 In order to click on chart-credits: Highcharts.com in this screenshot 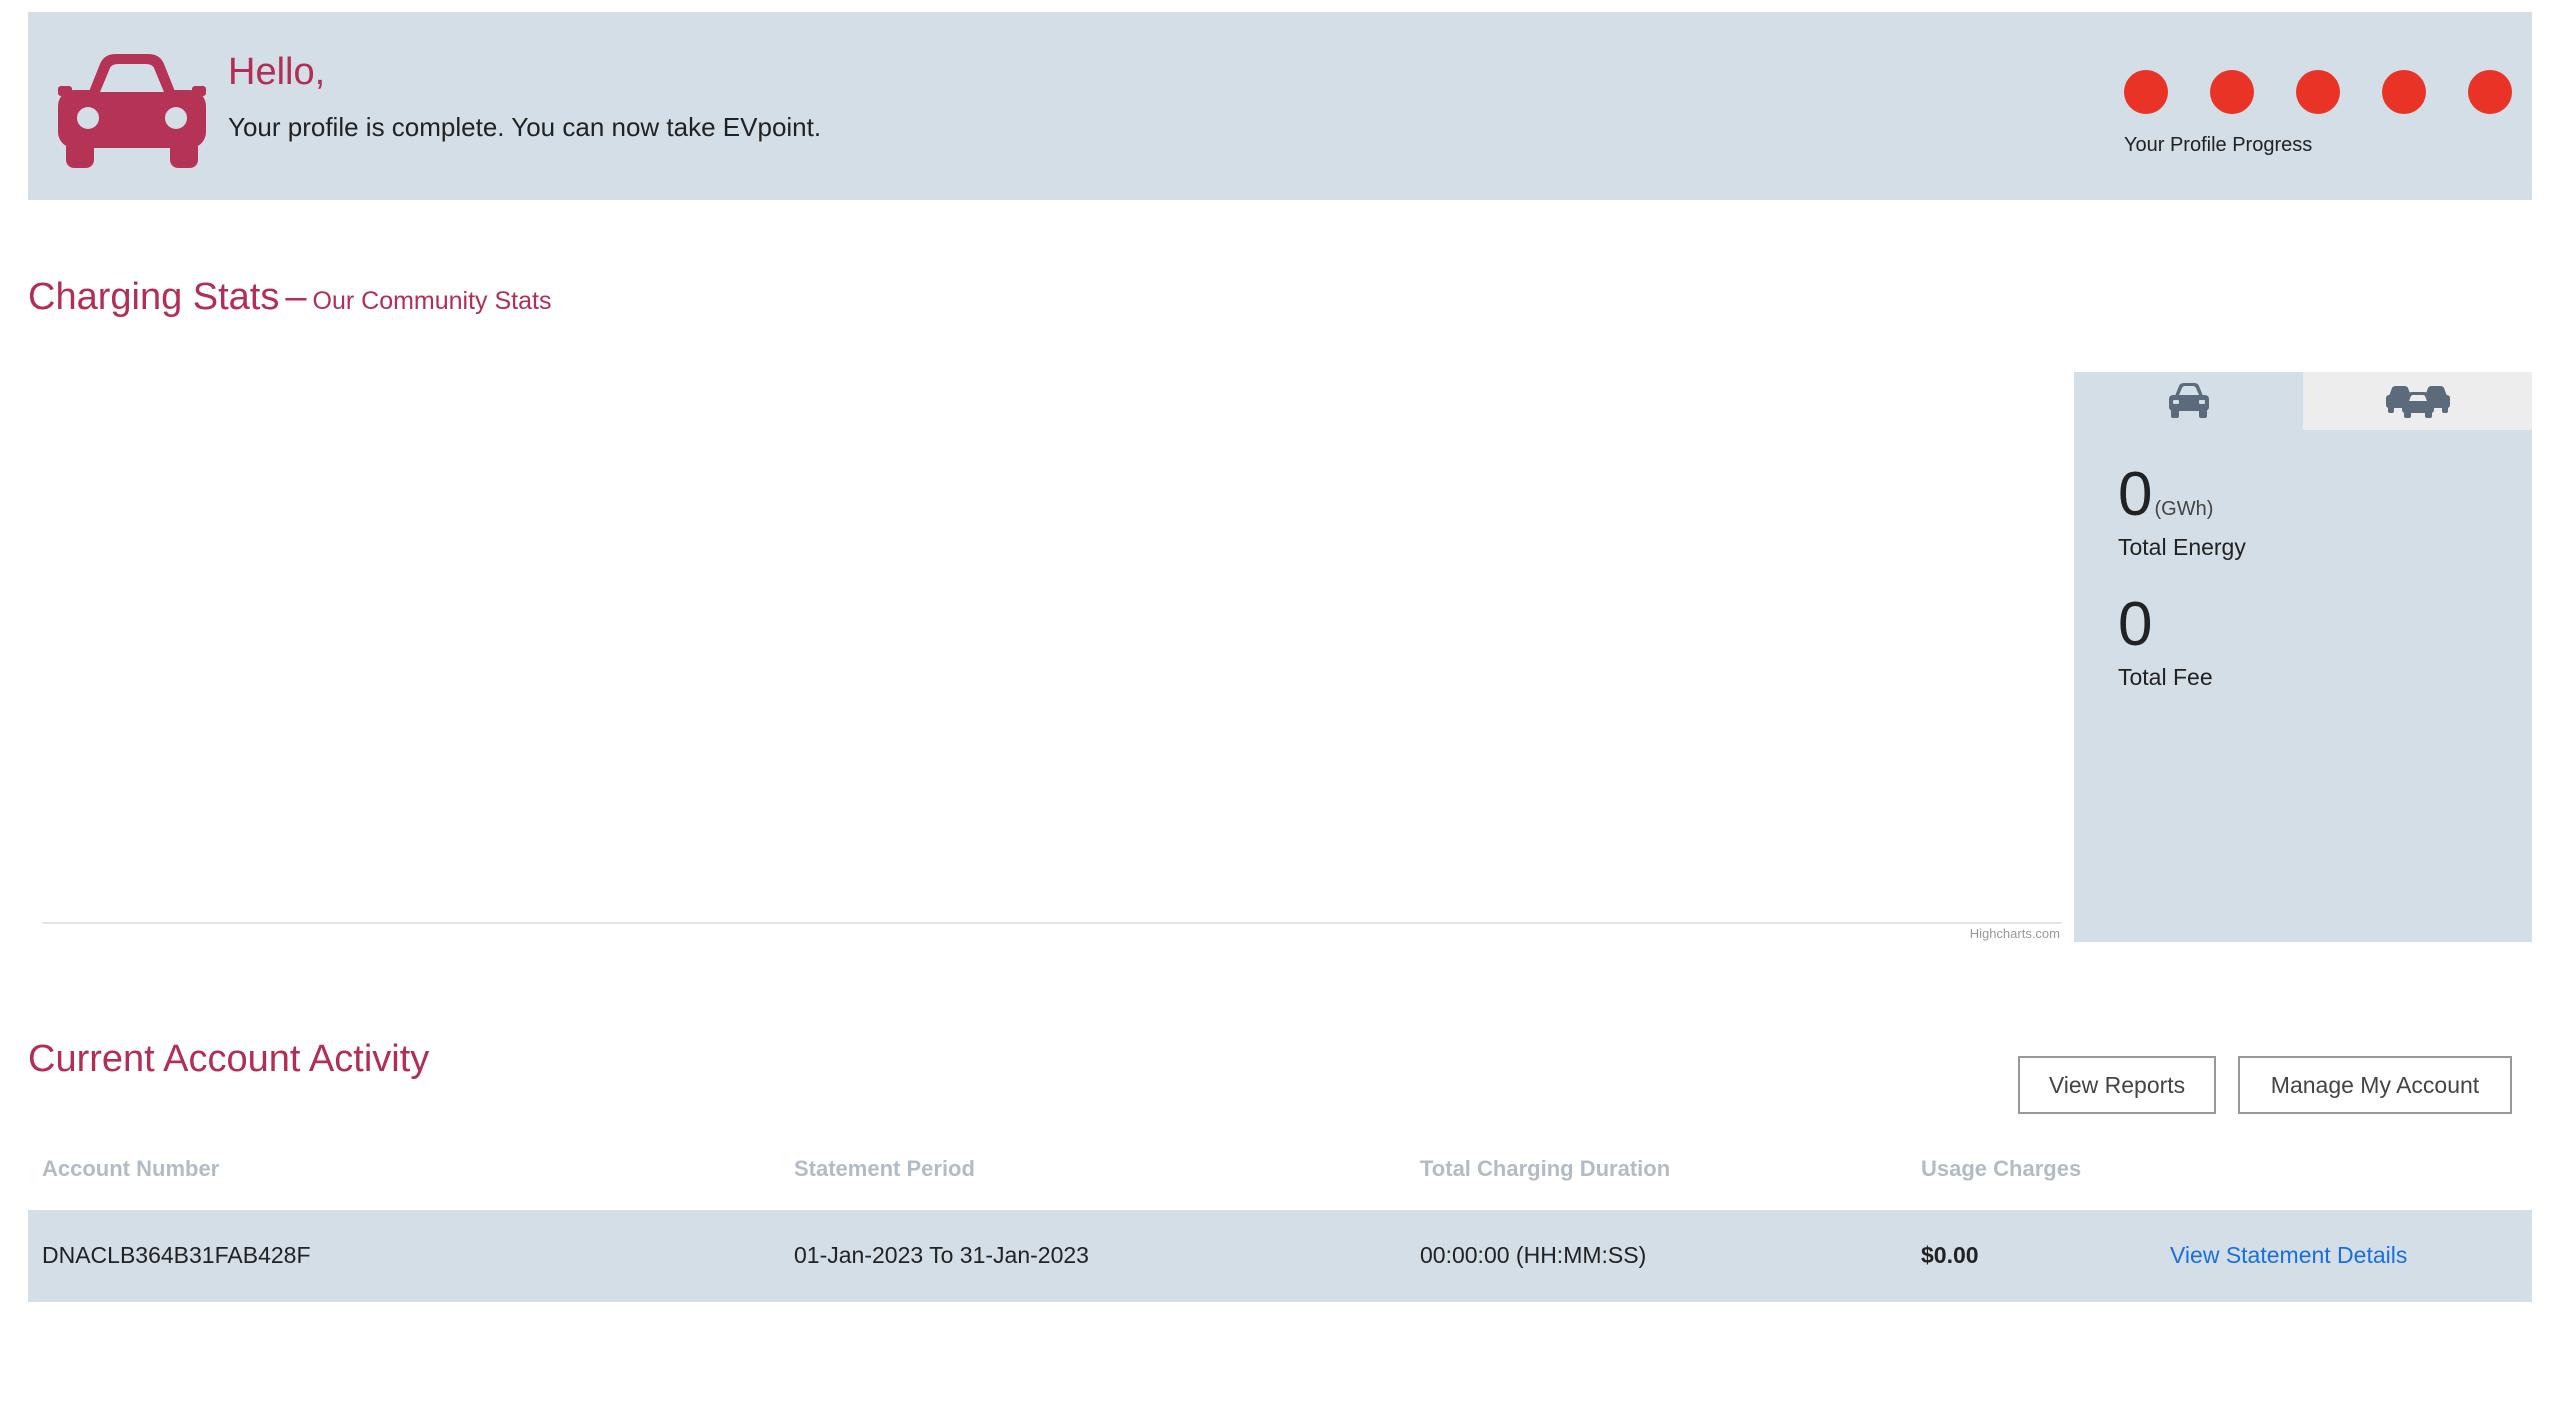, I will do `click(2015, 933)`.